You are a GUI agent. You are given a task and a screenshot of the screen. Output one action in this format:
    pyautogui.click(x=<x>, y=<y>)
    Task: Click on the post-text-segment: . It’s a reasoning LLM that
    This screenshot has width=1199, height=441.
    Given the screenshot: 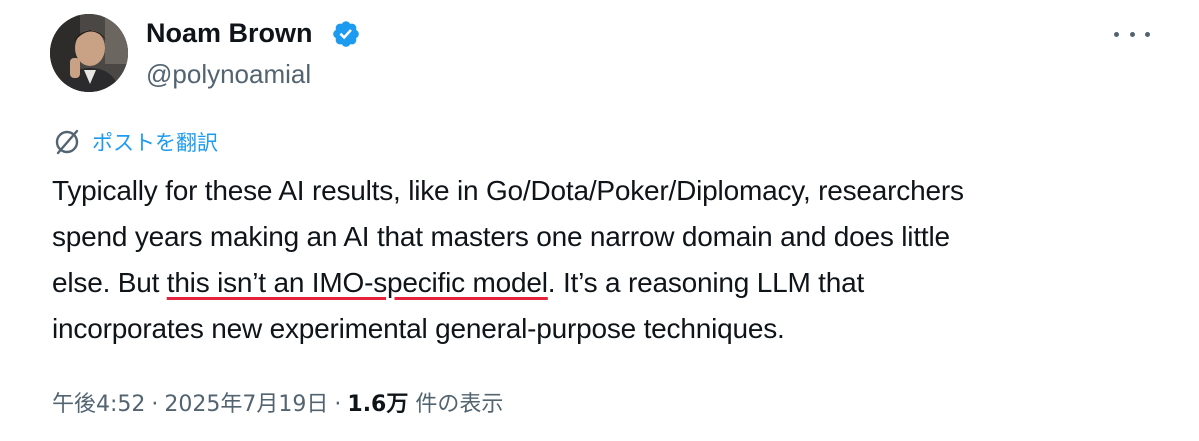 What is the action you would take?
    pyautogui.click(x=706, y=282)
    